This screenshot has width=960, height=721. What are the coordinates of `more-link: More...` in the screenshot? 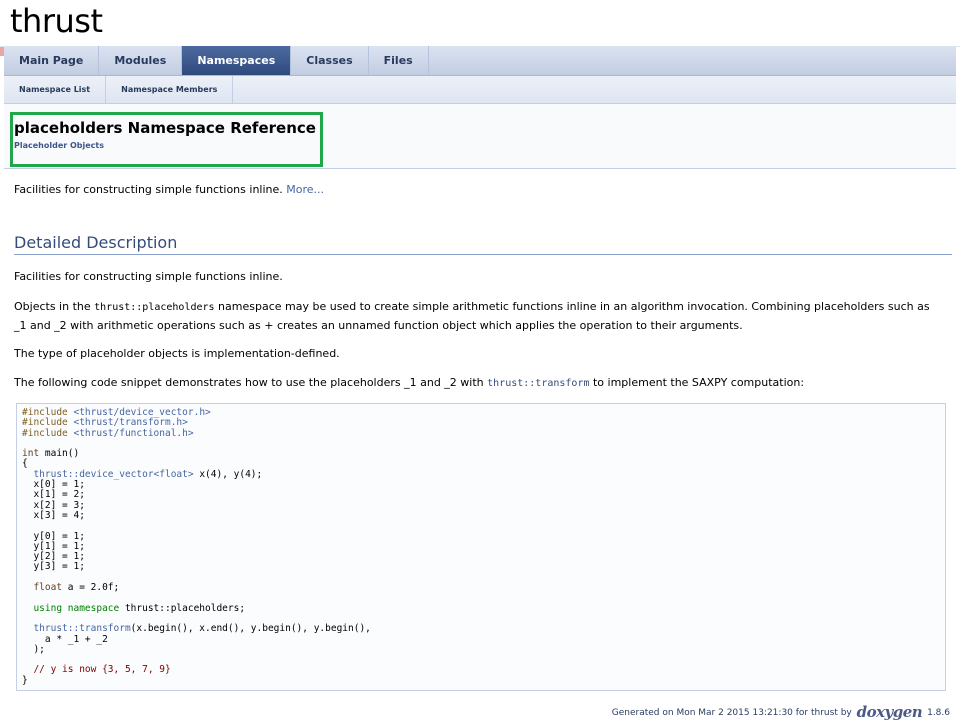 It's located at (305, 189).